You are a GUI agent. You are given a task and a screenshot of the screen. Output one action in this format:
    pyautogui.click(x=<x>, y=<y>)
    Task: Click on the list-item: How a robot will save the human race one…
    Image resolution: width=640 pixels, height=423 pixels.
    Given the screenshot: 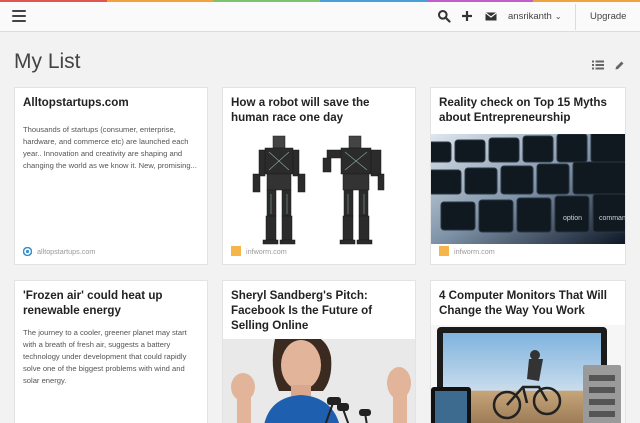 What is the action you would take?
    pyautogui.click(x=319, y=176)
    